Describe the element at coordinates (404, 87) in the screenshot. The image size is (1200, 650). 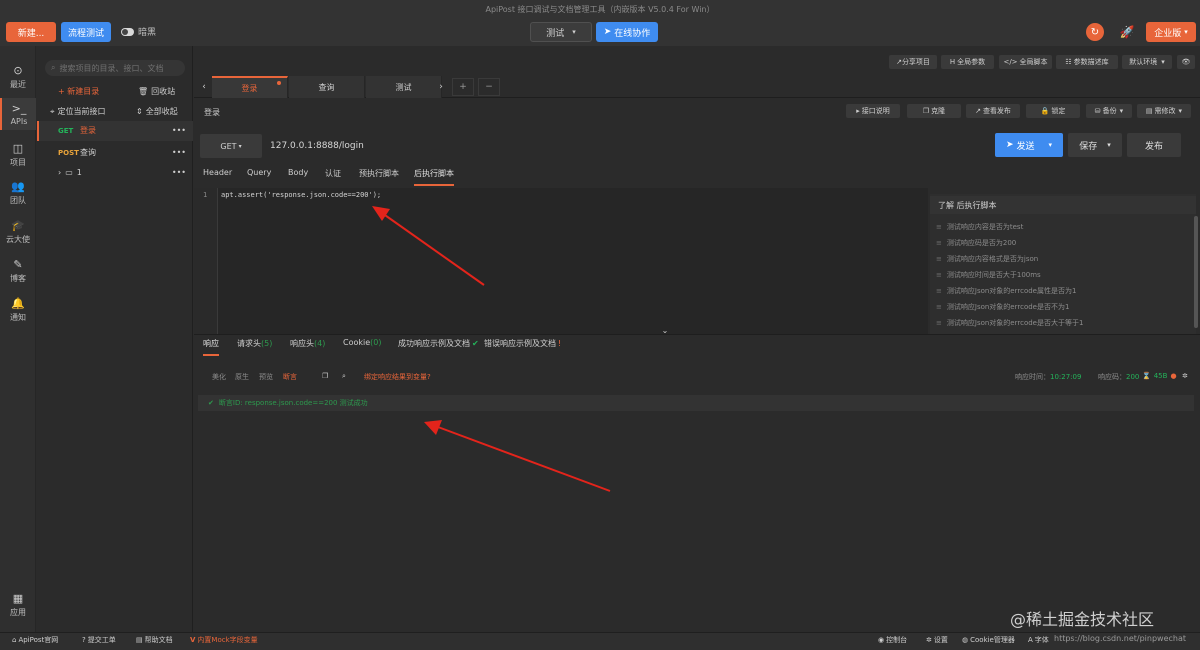
I see `tab-test: 测试` at that location.